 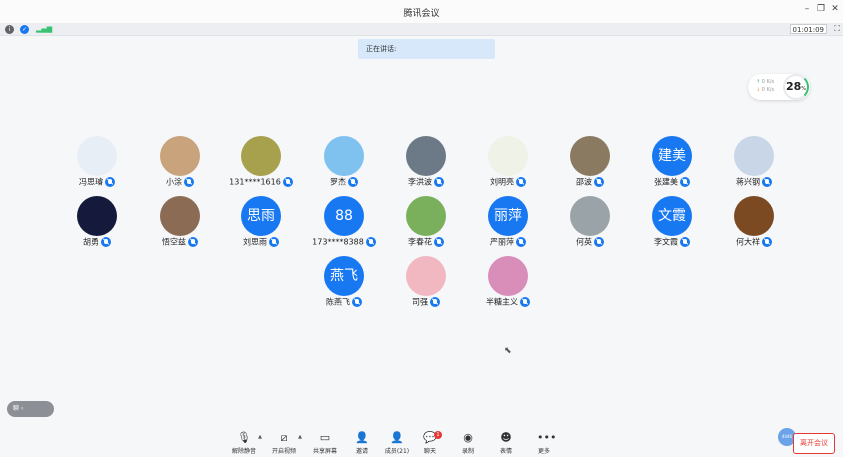 What do you see at coordinates (344, 216) in the screenshot?
I see `avatar: 88` at bounding box center [344, 216].